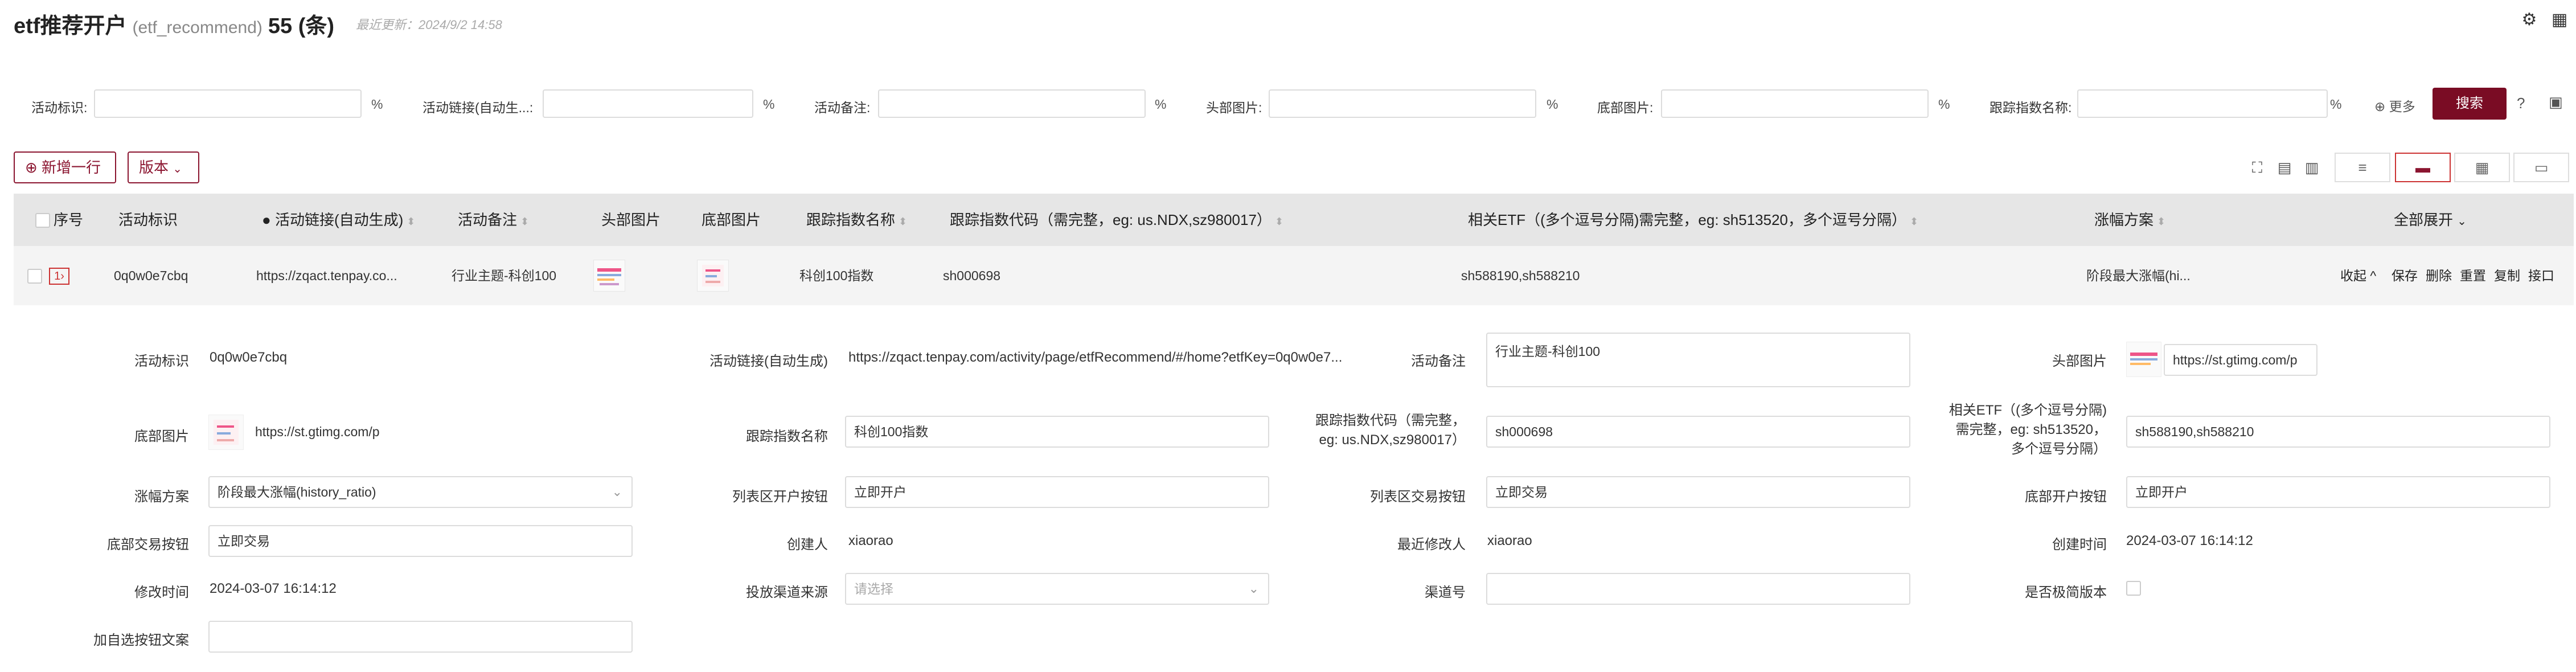 The width and height of the screenshot is (2576, 672). Describe the element at coordinates (2358, 275) in the screenshot. I see `collapse-row-button: 收起 ^` at that location.